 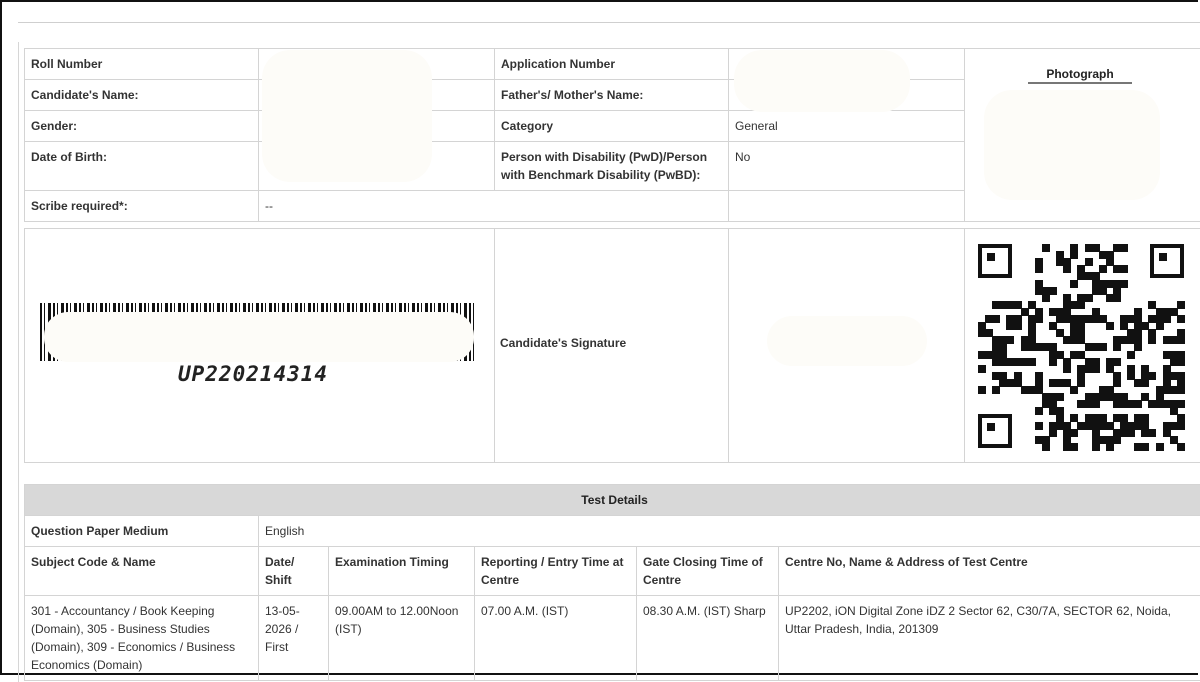 What do you see at coordinates (142, 126) in the screenshot?
I see `gender-label: Gender:` at bounding box center [142, 126].